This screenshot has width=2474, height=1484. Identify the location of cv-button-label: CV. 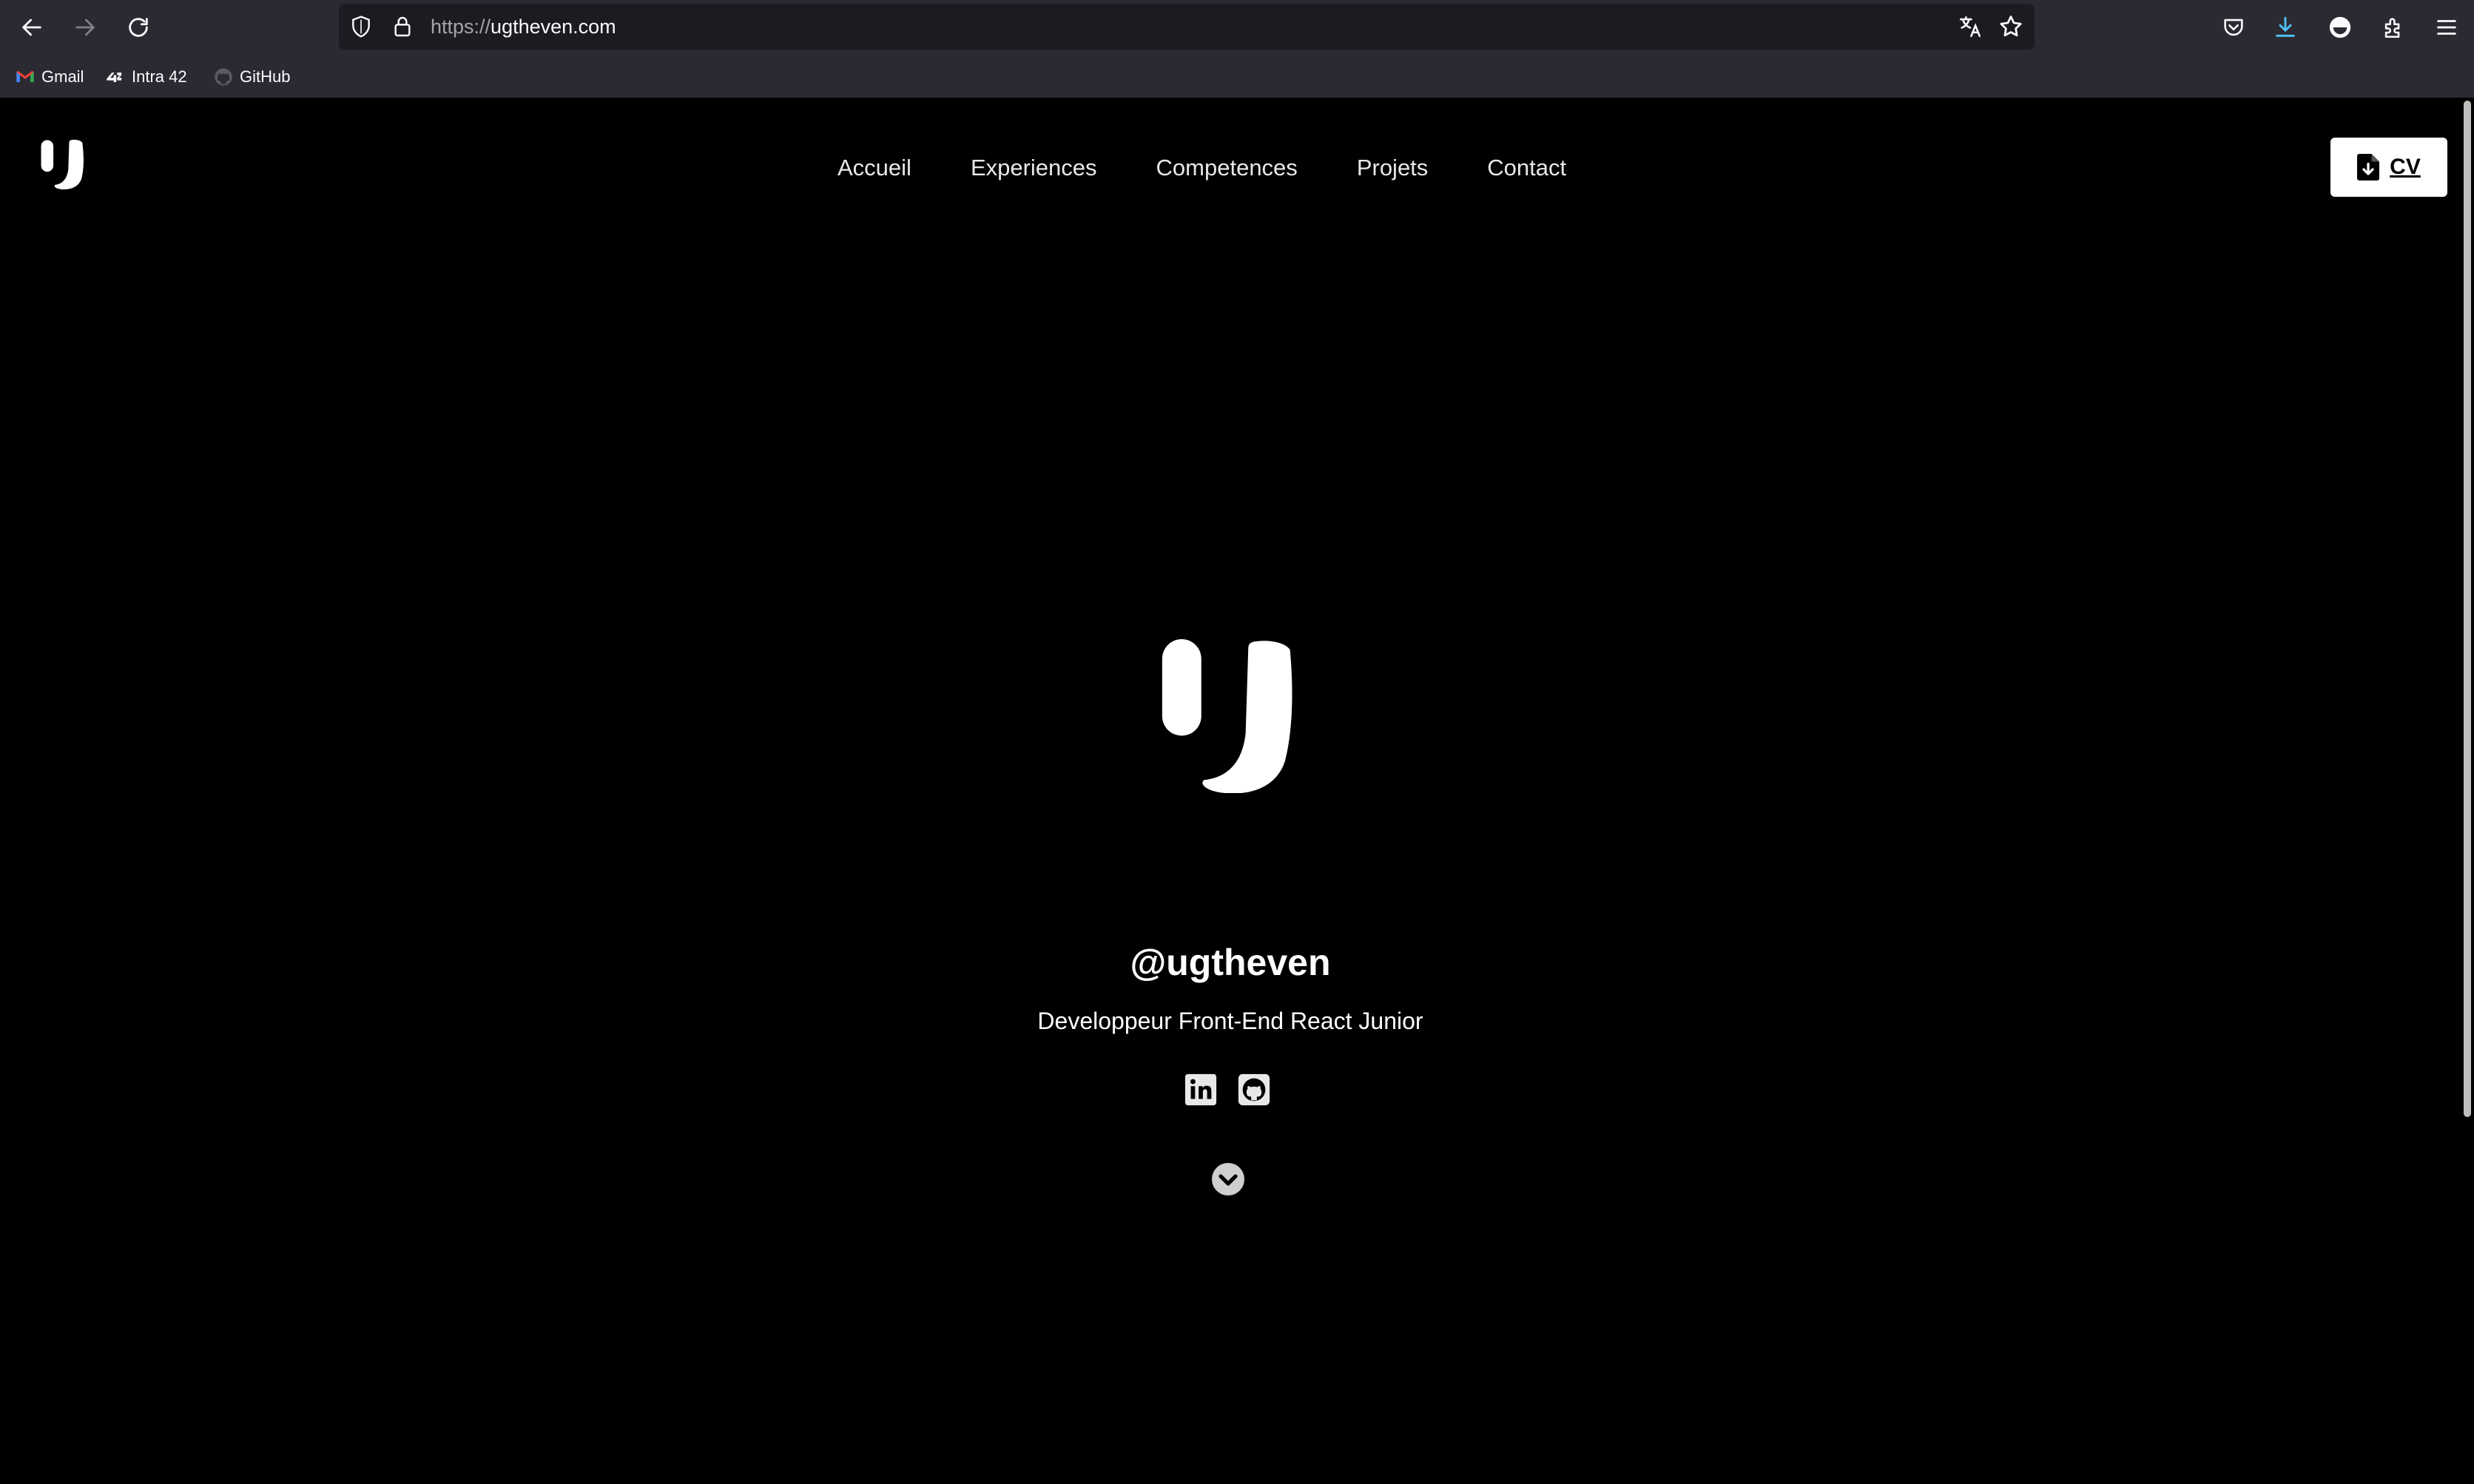
(2406, 167).